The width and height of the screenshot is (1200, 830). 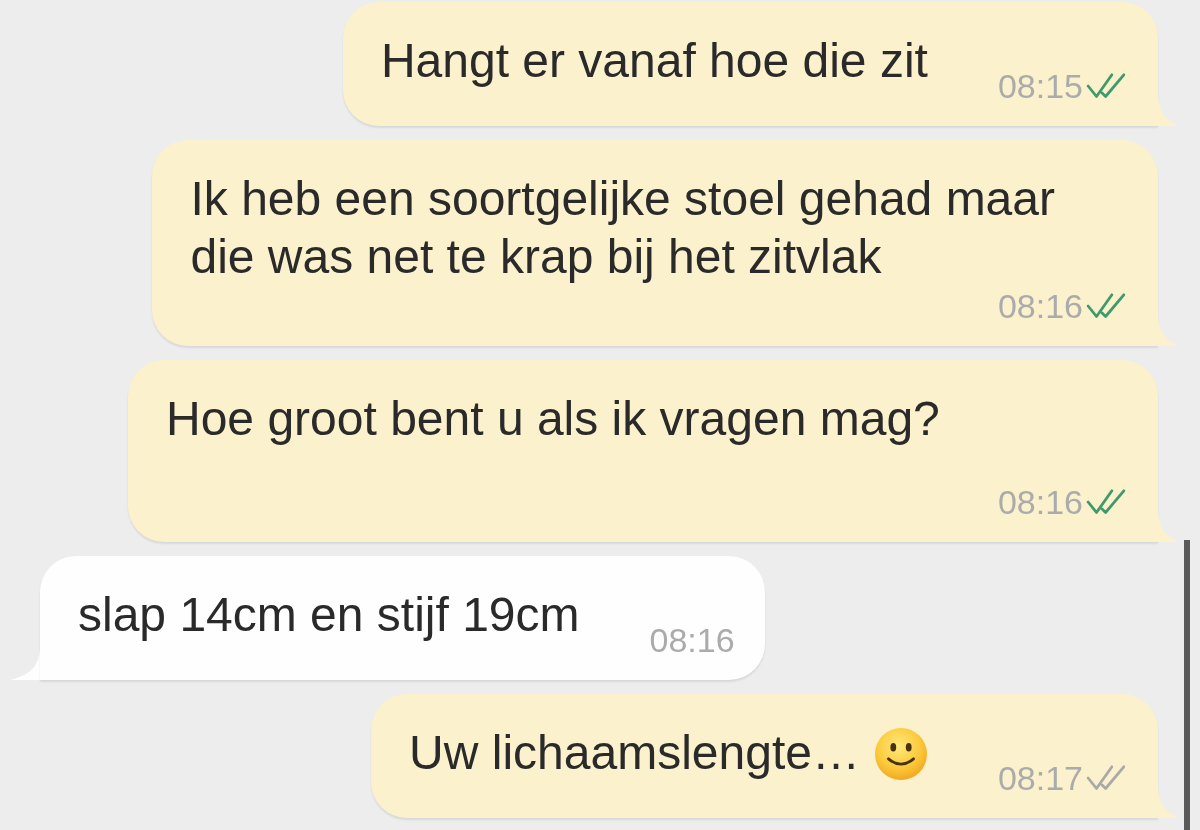 What do you see at coordinates (622, 227) in the screenshot?
I see `message-text: Ik heb een soortgelijke stoel gehad maar die was net te krap bij het zitvlak` at bounding box center [622, 227].